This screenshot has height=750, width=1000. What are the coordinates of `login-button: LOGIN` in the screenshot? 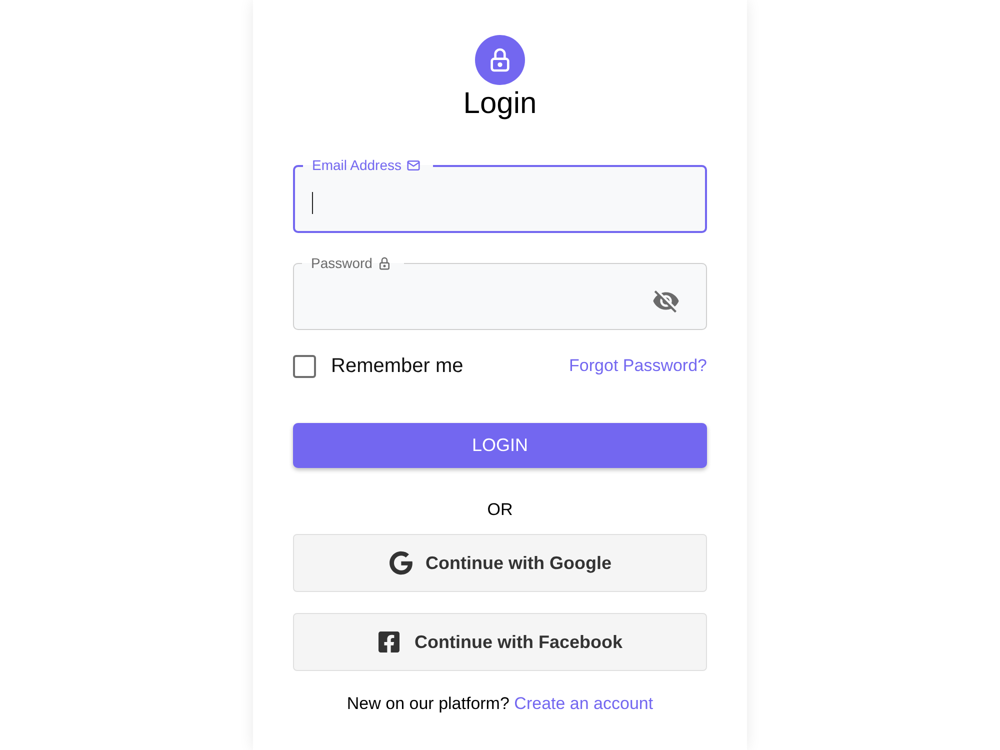 It's located at (500, 445).